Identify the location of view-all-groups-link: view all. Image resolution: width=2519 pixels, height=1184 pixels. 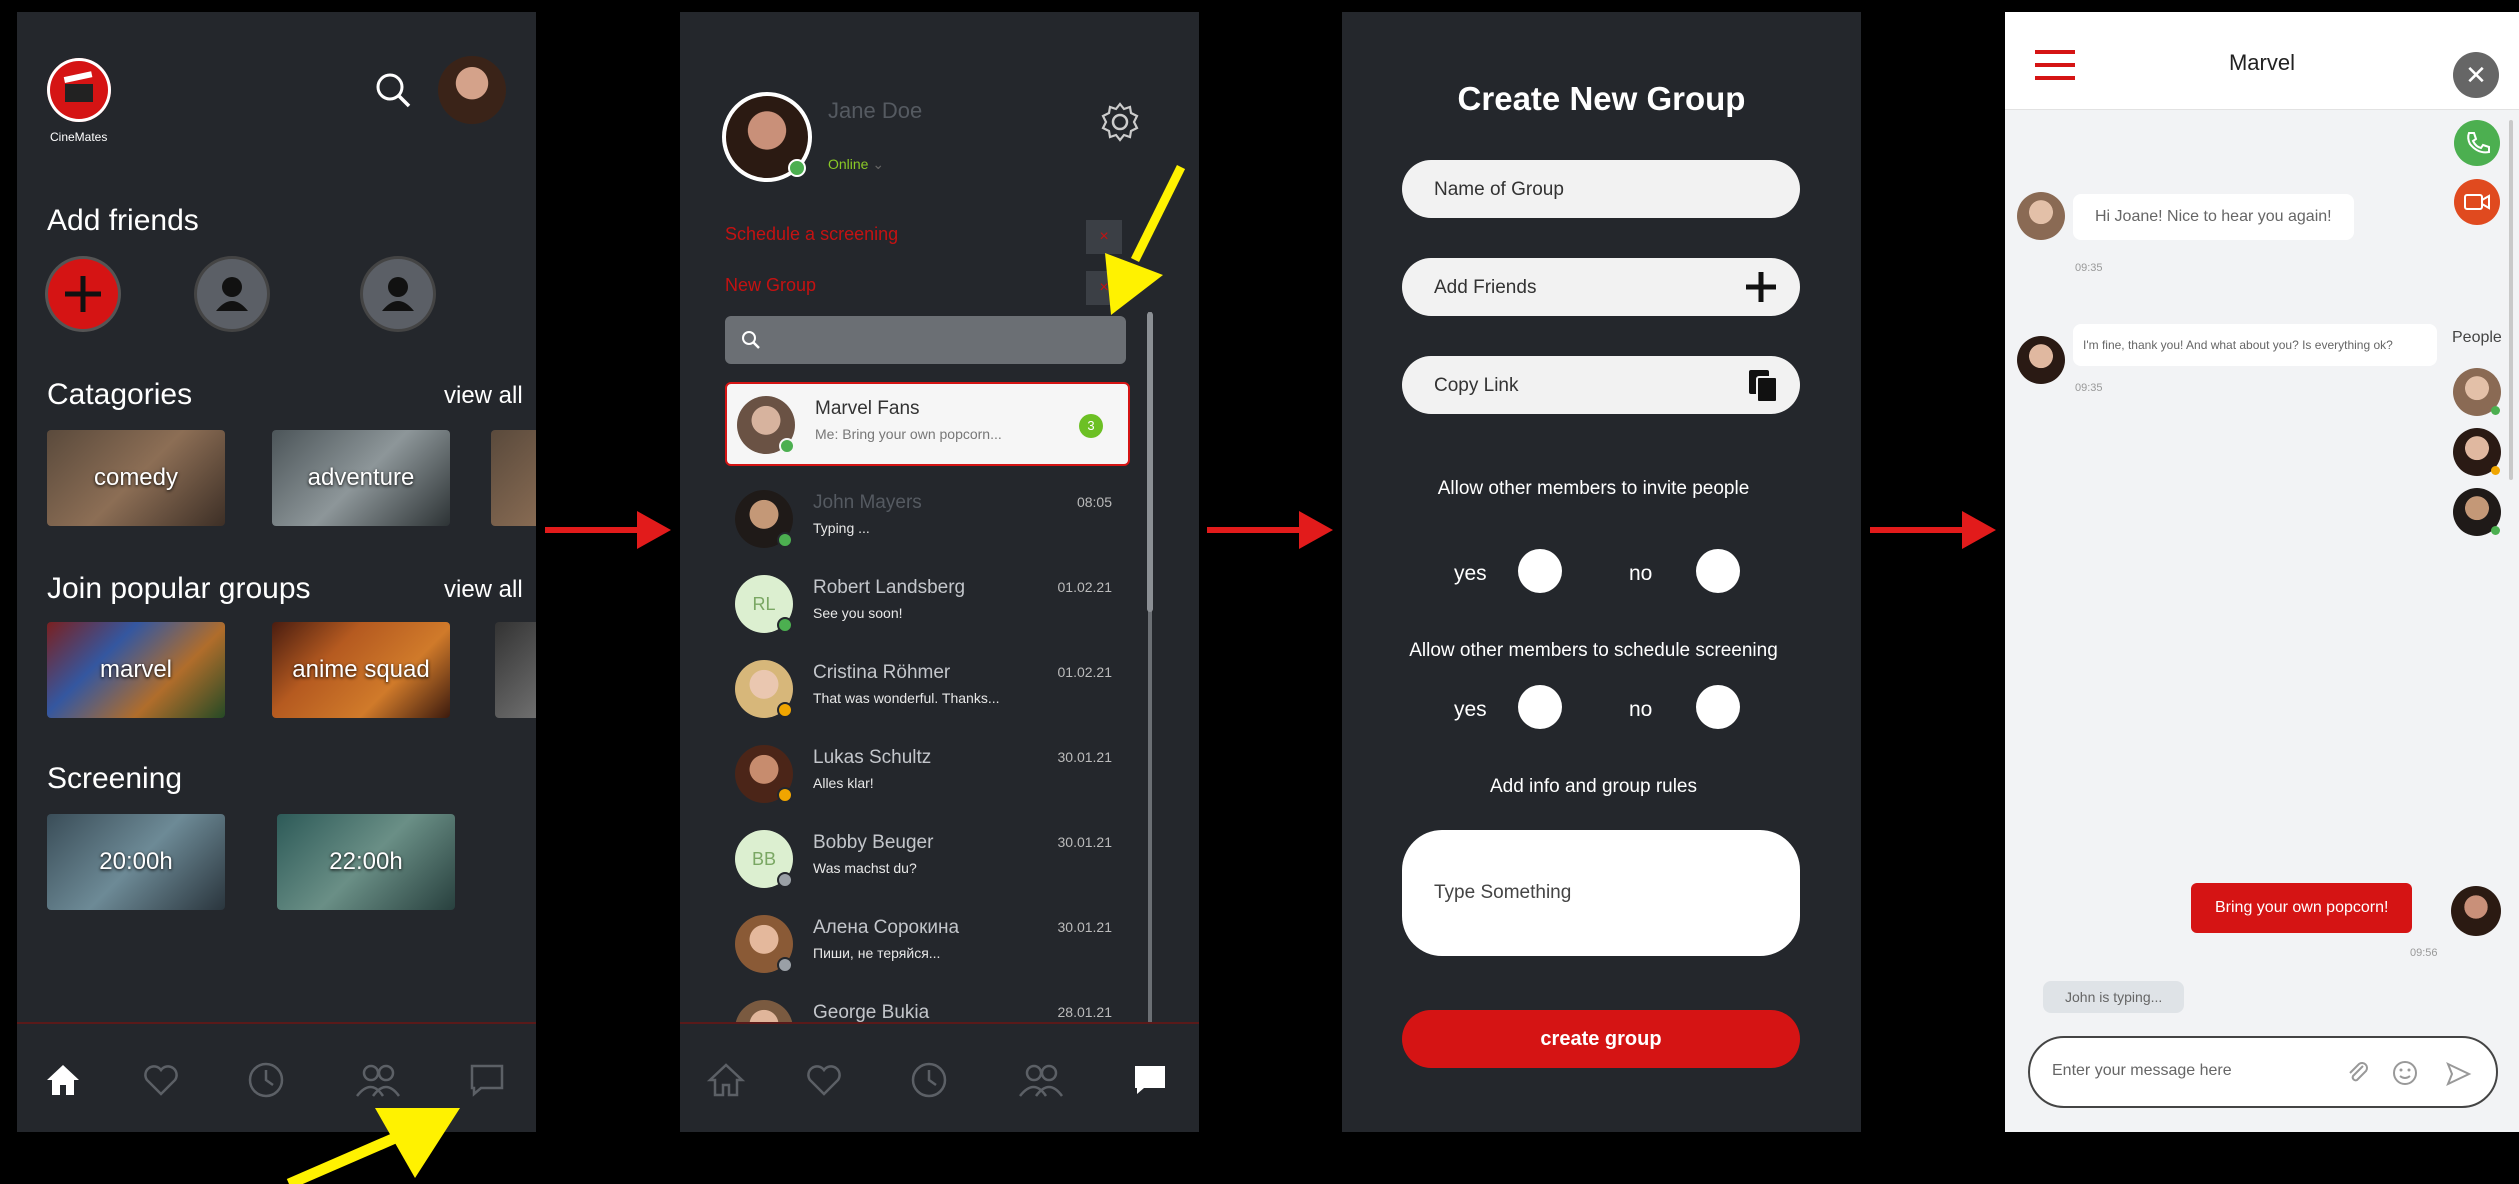
(483, 590).